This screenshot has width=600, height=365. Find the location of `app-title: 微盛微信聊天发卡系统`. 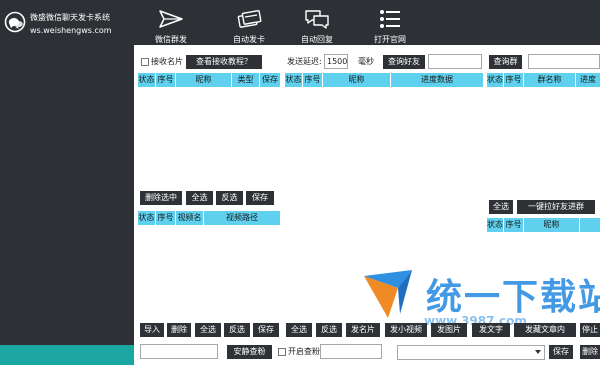

app-title: 微盛微信聊天发卡系统 is located at coordinates (70, 17).